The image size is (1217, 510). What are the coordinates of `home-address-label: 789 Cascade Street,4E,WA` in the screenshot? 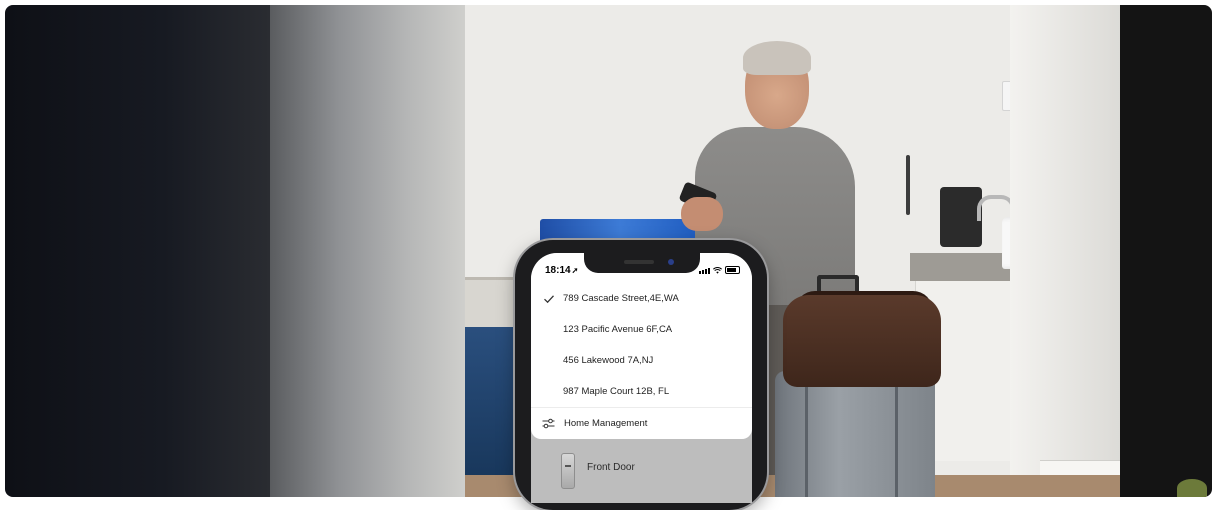 It's located at (621, 298).